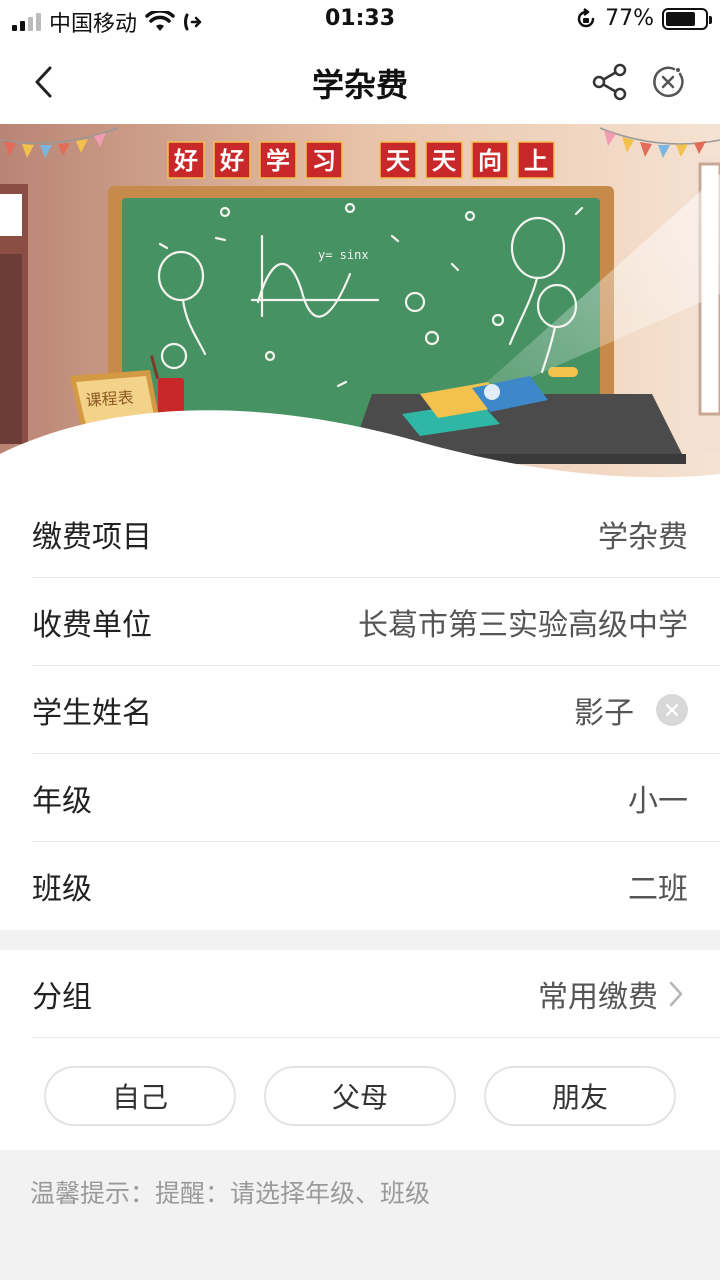 This screenshot has width=720, height=1280. What do you see at coordinates (523, 625) in the screenshot?
I see `payee-unit-value: 长葛市第三实验高级中学` at bounding box center [523, 625].